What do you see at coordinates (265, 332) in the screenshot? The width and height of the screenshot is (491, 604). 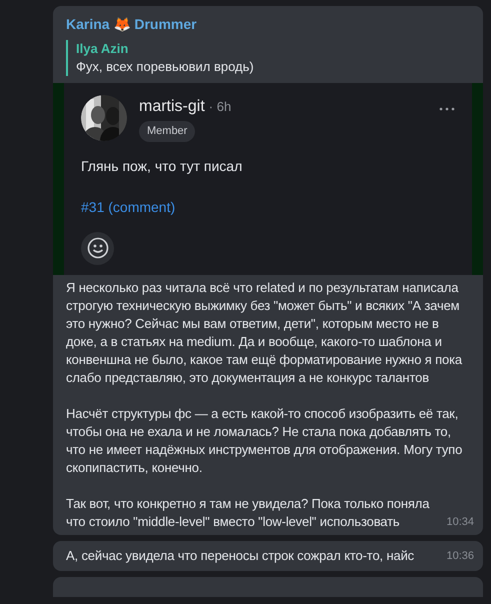 I see `message-paragraph: Я несколько раз читала всё что related и по результатам написала строгую техническую выжимку без "может быть" и всяких "А зачем это нужно? Сейчас мы вам ответим, дети", которым место не в доке, а в статьях на medium. Да и вообще, какого-то шаблона и конвеншна не было, какое там ещё форматирование нужно я пока слабо представляю, это документация а не конкурс талантов` at bounding box center [265, 332].